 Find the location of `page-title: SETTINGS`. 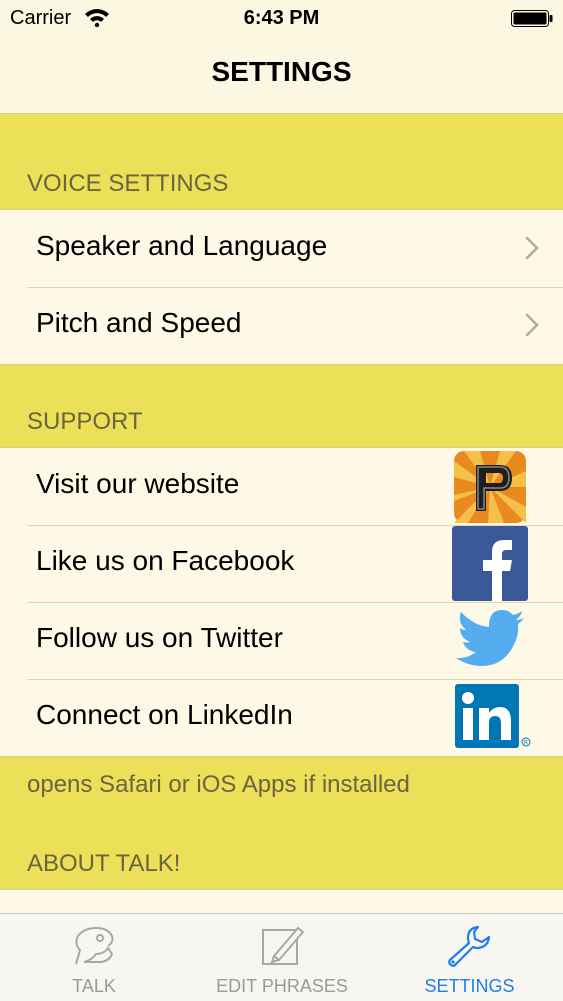

page-title: SETTINGS is located at coordinates (281, 71).